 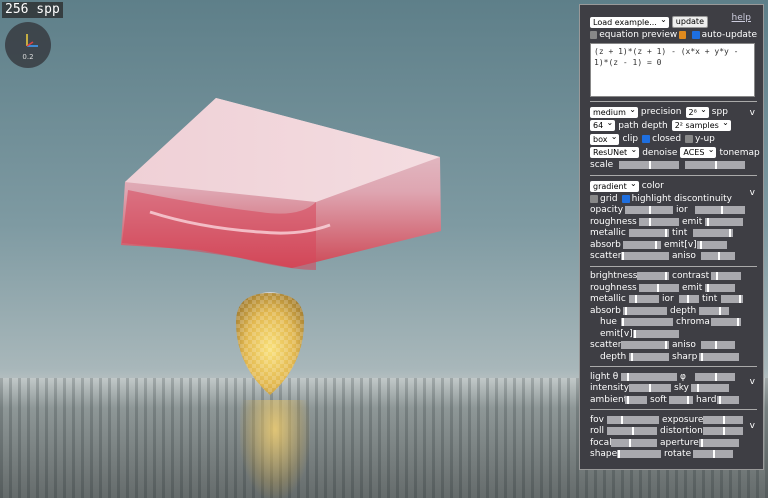 I want to click on color-select: gradient, so click(x=614, y=185).